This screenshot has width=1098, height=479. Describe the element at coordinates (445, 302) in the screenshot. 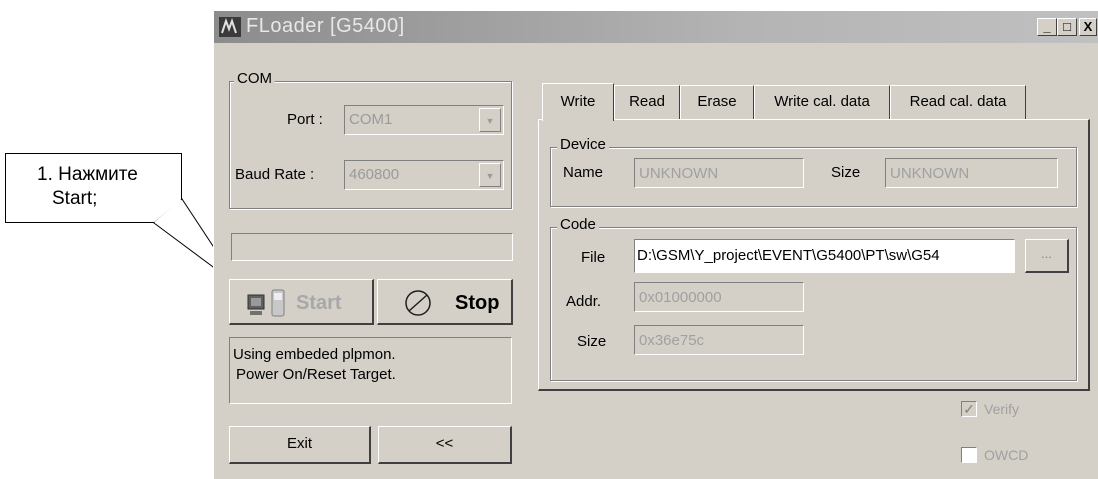

I see `stop-button: Stop` at that location.